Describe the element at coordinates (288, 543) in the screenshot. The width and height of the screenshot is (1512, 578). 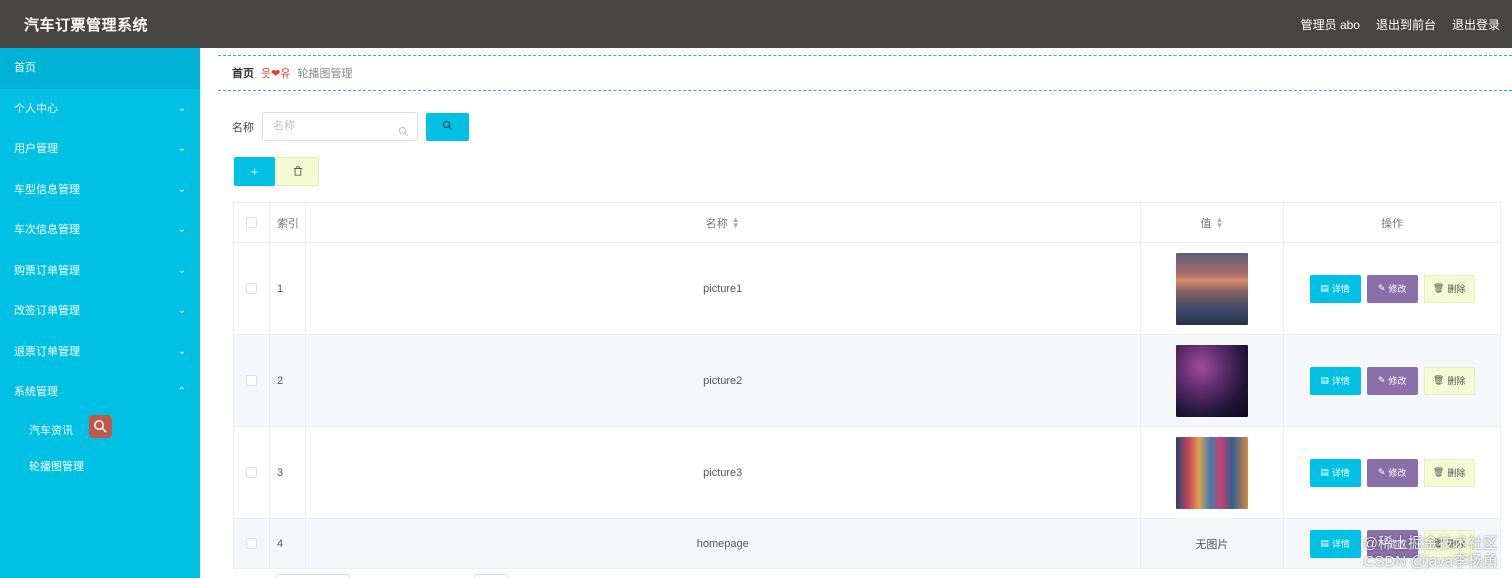
I see `row-index: 4` at that location.